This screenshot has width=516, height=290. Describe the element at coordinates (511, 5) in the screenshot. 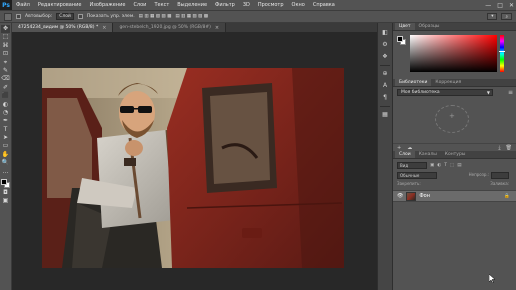

I see `close-button: ✕` at that location.